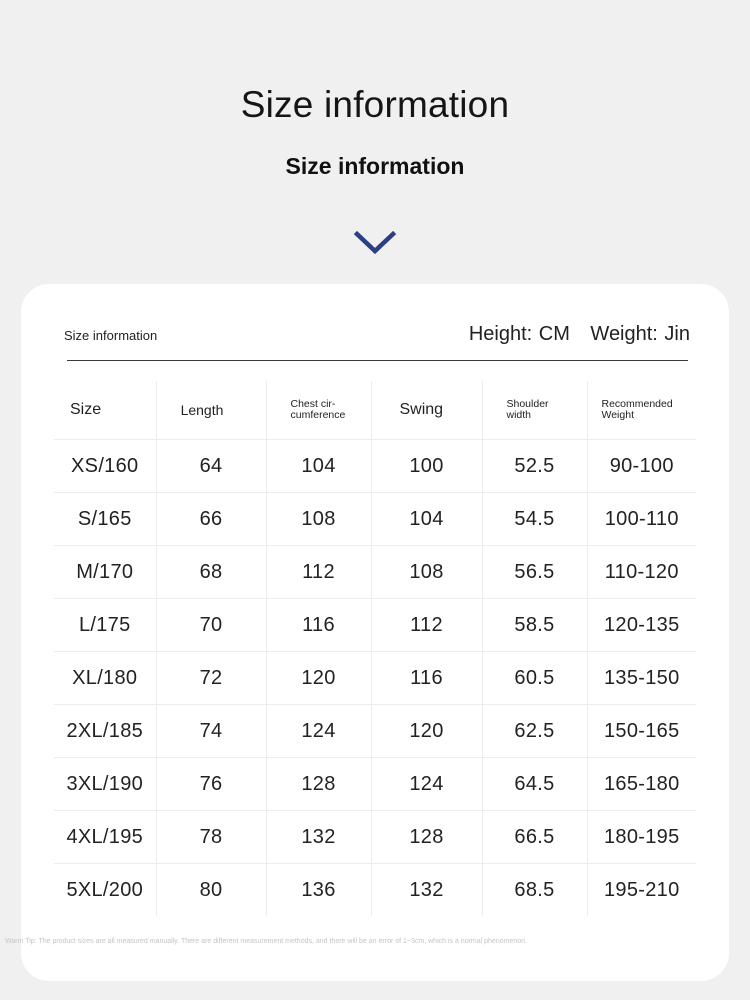 Image resolution: width=750 pixels, height=1000 pixels. Describe the element at coordinates (318, 731) in the screenshot. I see `cell-chest: 124` at that location.